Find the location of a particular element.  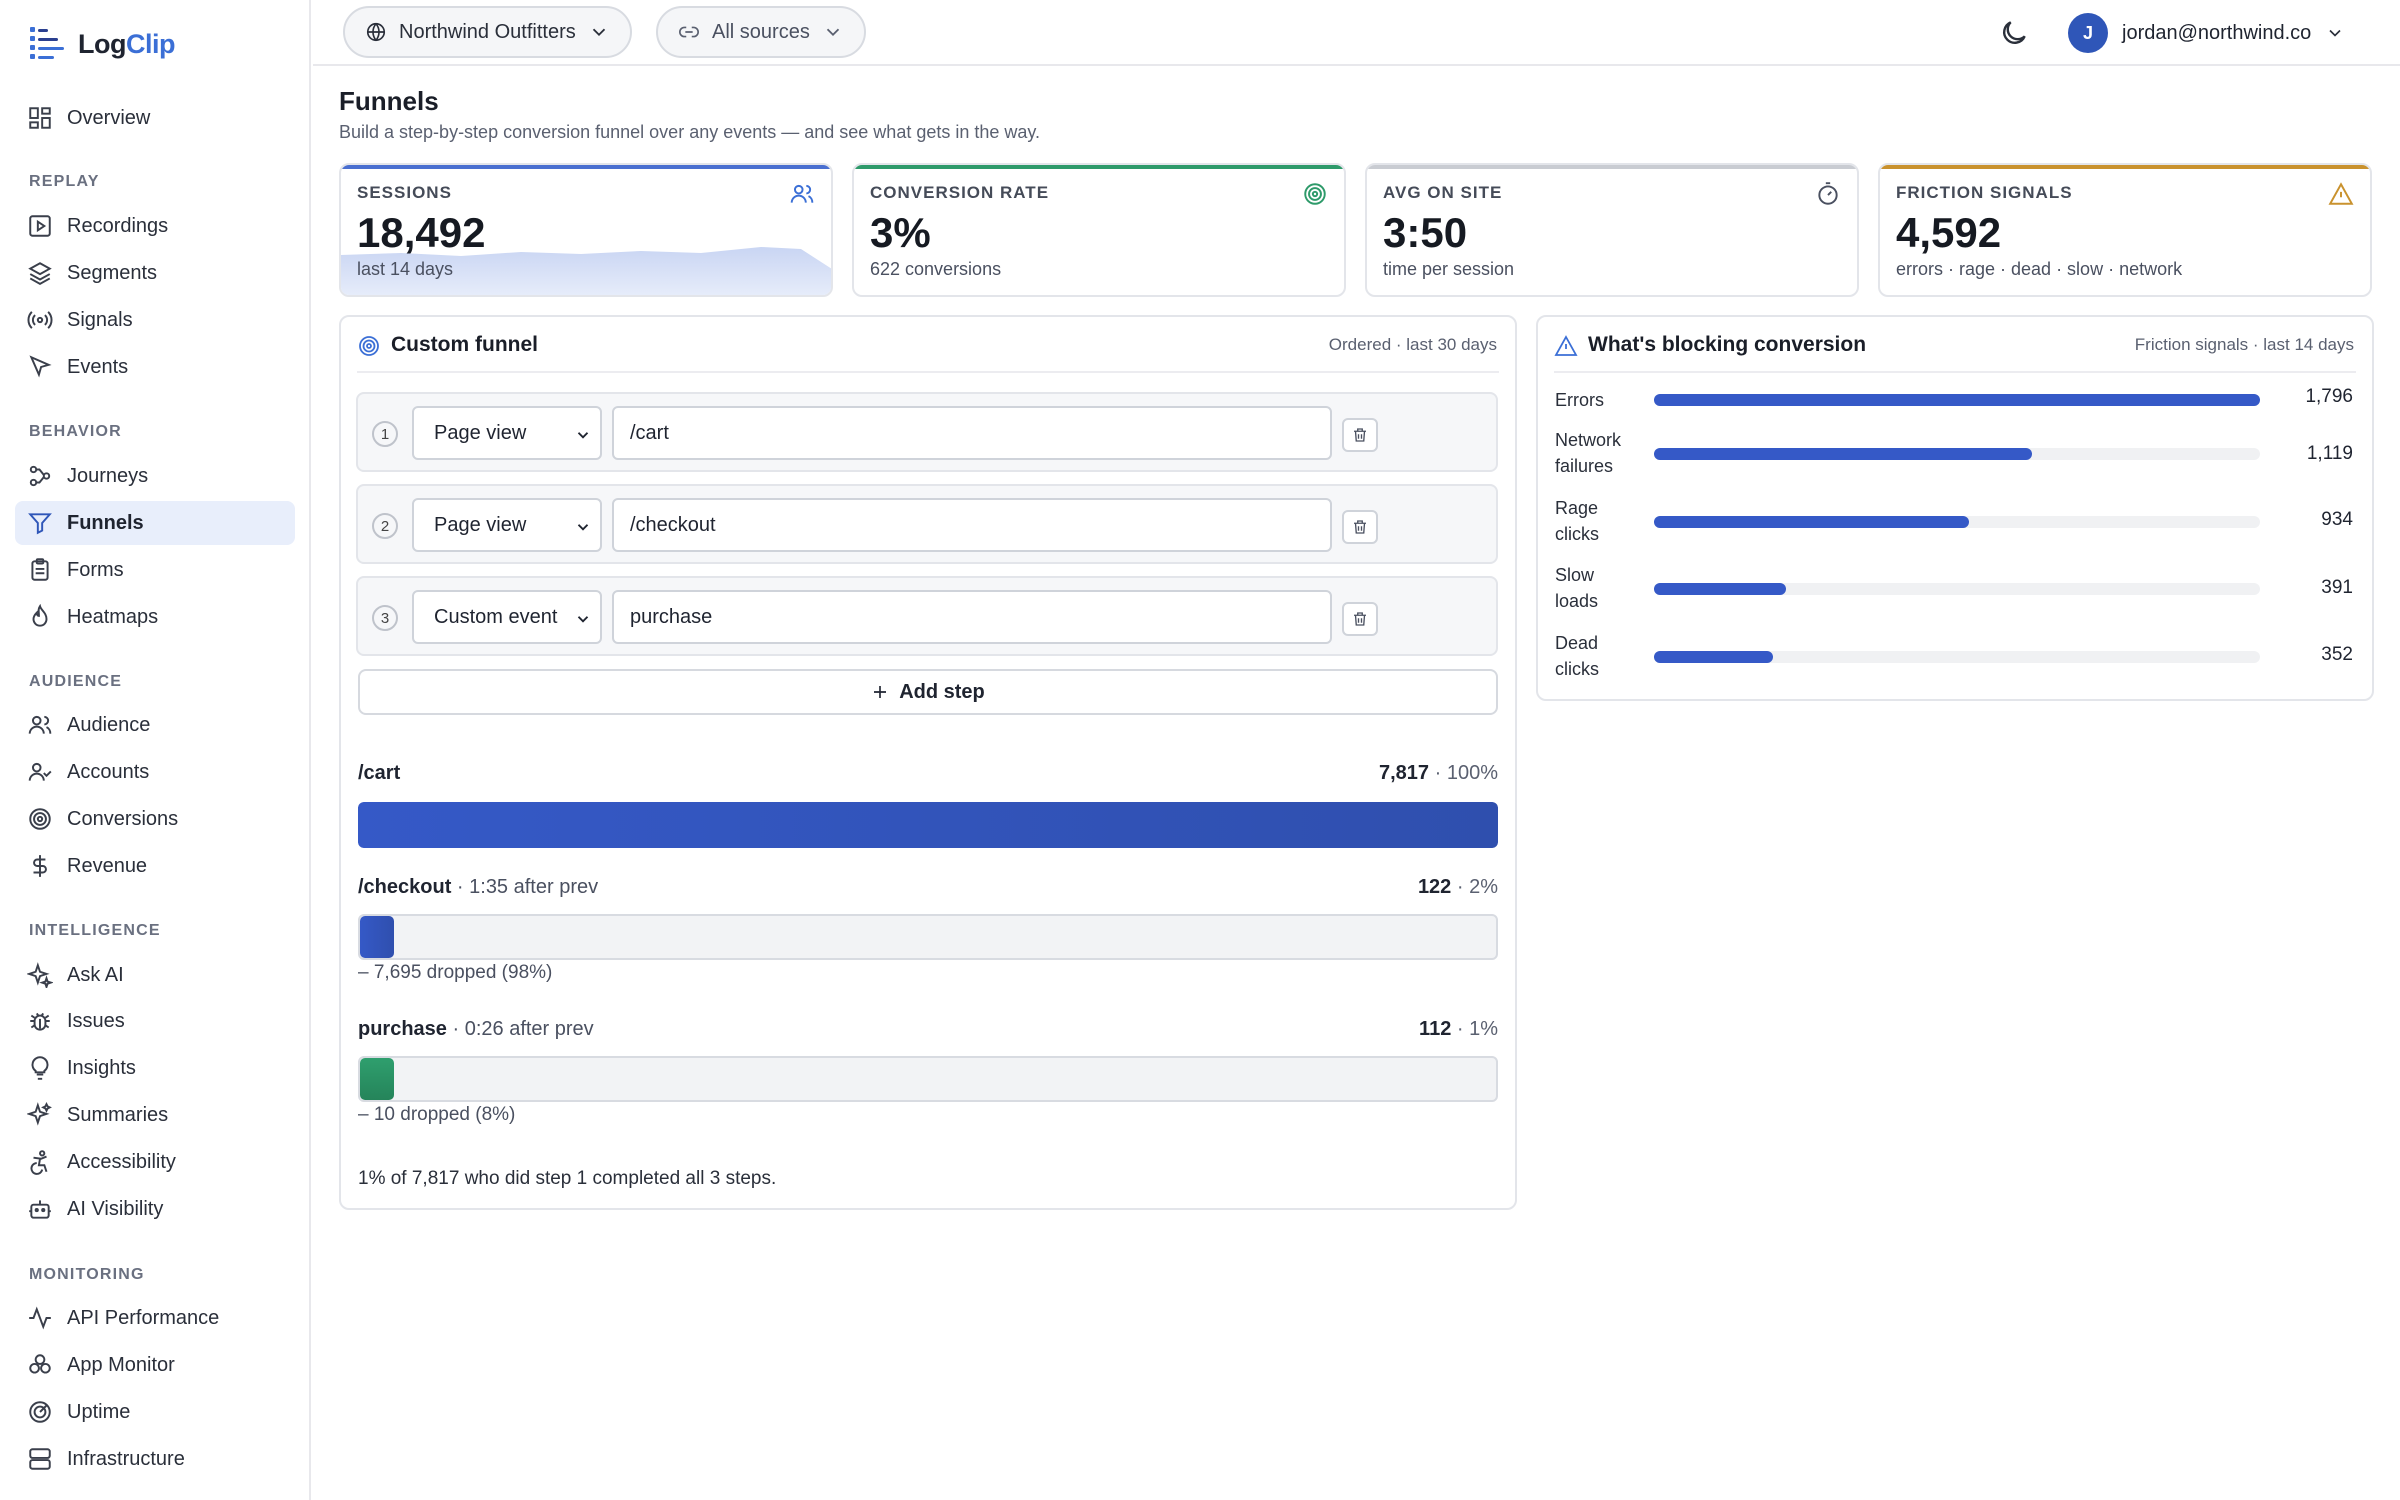

sidebar-item-ask-ai: Ask AI is located at coordinates (155, 975).